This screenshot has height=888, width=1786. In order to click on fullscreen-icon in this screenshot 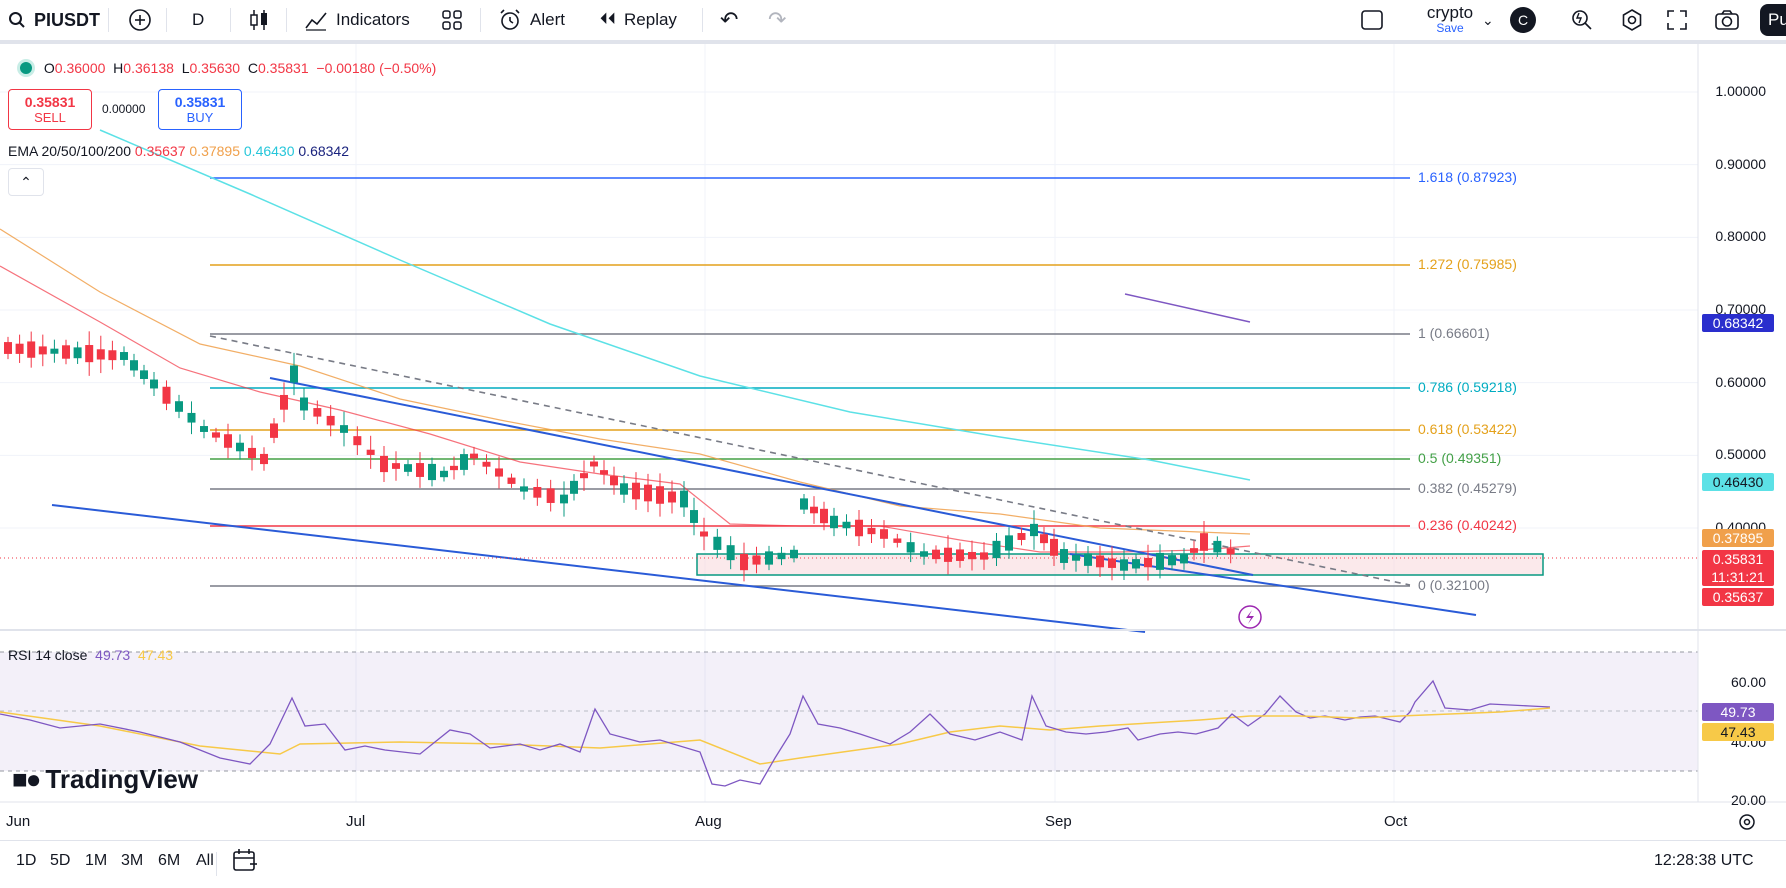, I will do `click(1677, 20)`.